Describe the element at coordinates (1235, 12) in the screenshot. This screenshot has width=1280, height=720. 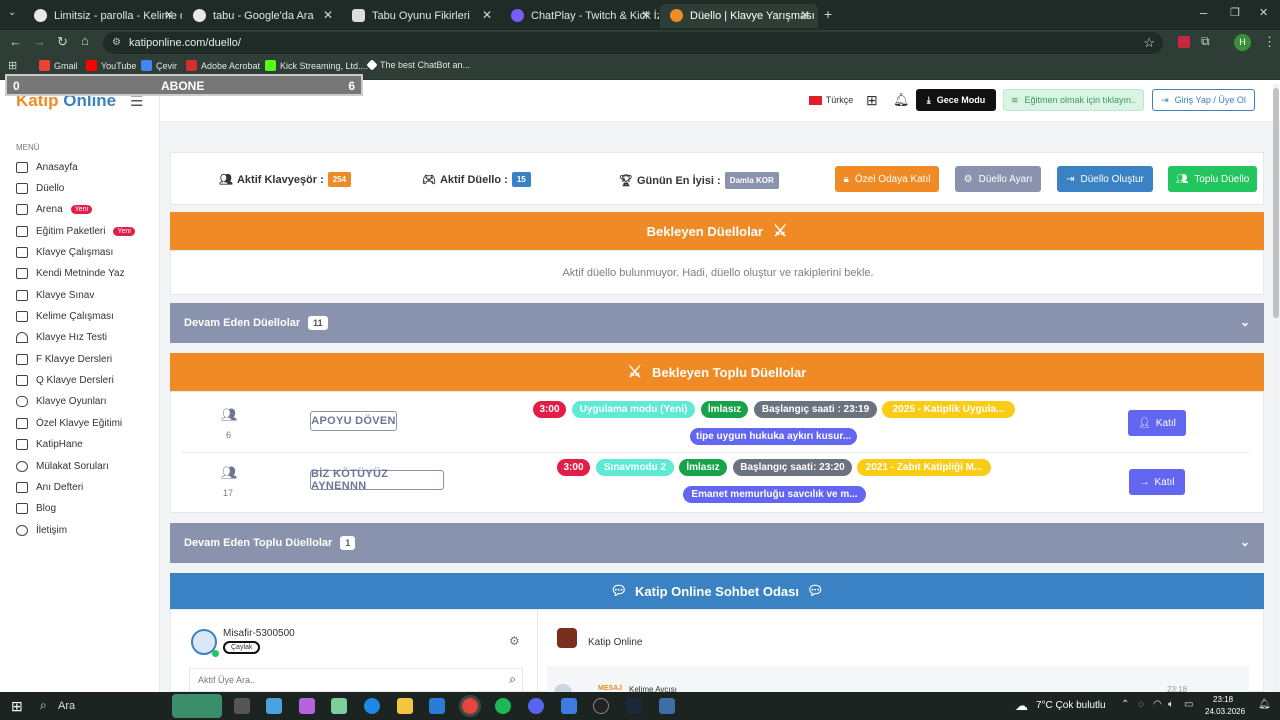
I see `restore-icon: ❐` at that location.